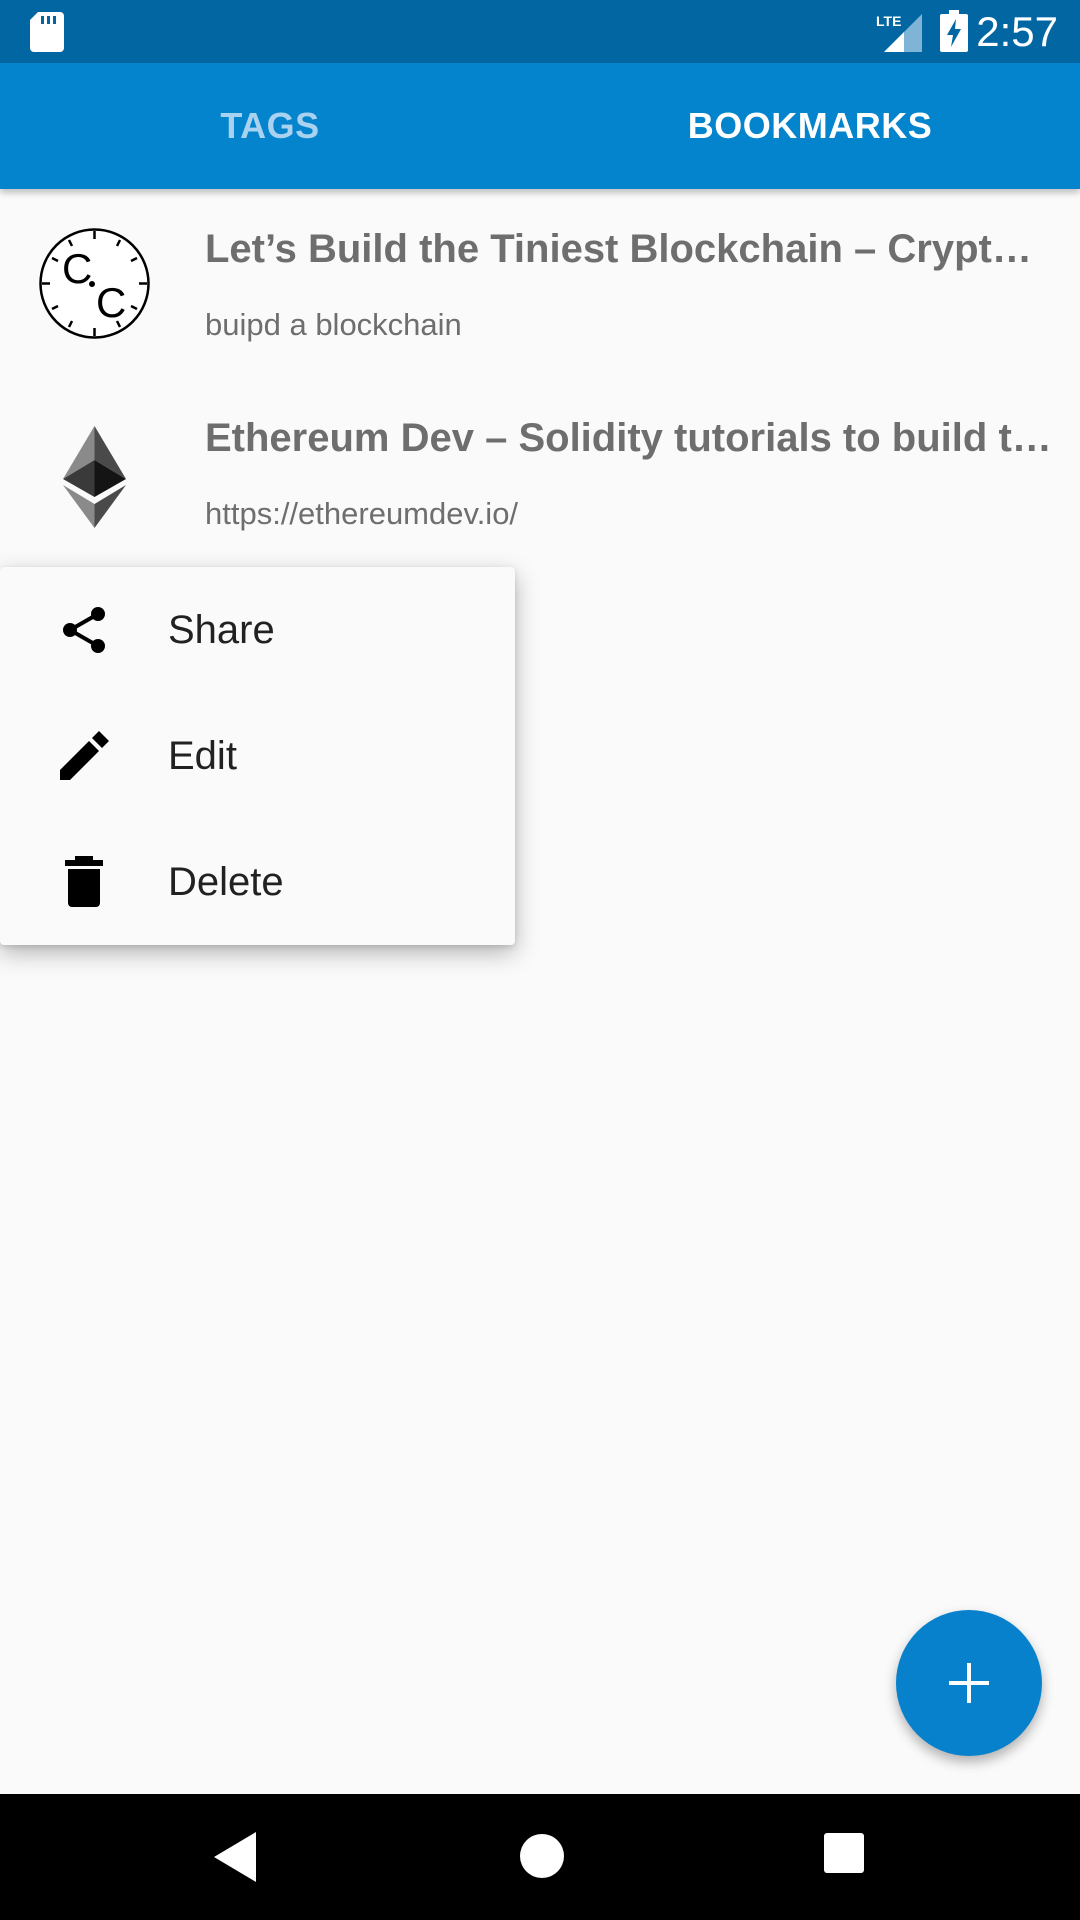 This screenshot has width=1080, height=1920. I want to click on tab-bar: TAGS BOOKMARKS, so click(540, 126).